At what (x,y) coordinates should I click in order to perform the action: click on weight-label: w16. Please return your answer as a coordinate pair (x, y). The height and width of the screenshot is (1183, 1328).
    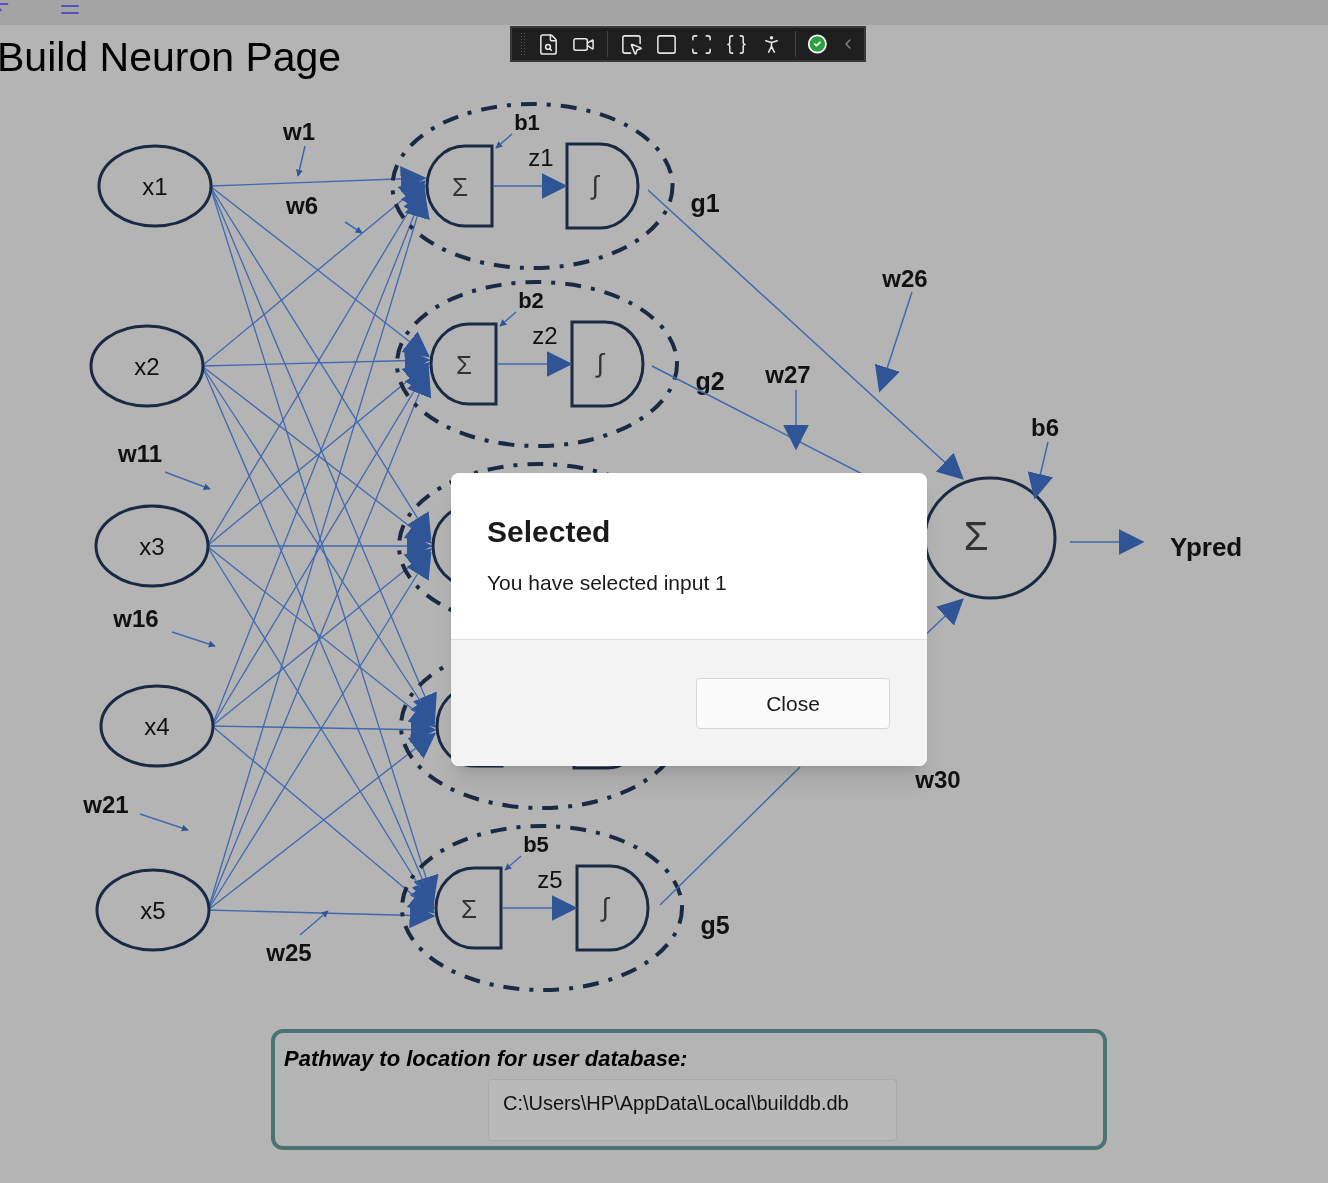
    Looking at the image, I should click on (136, 618).